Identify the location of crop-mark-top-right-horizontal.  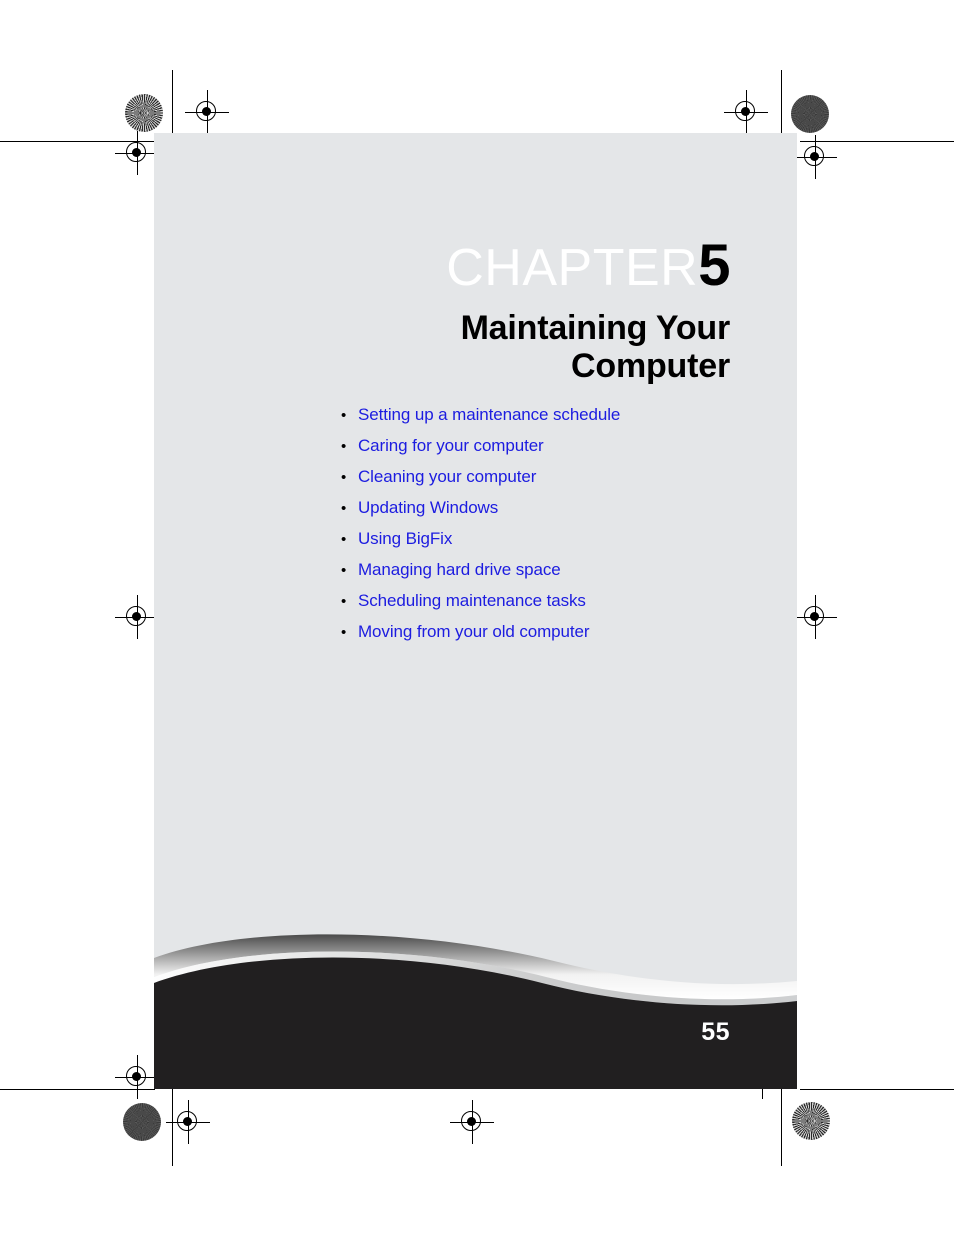
(877, 141).